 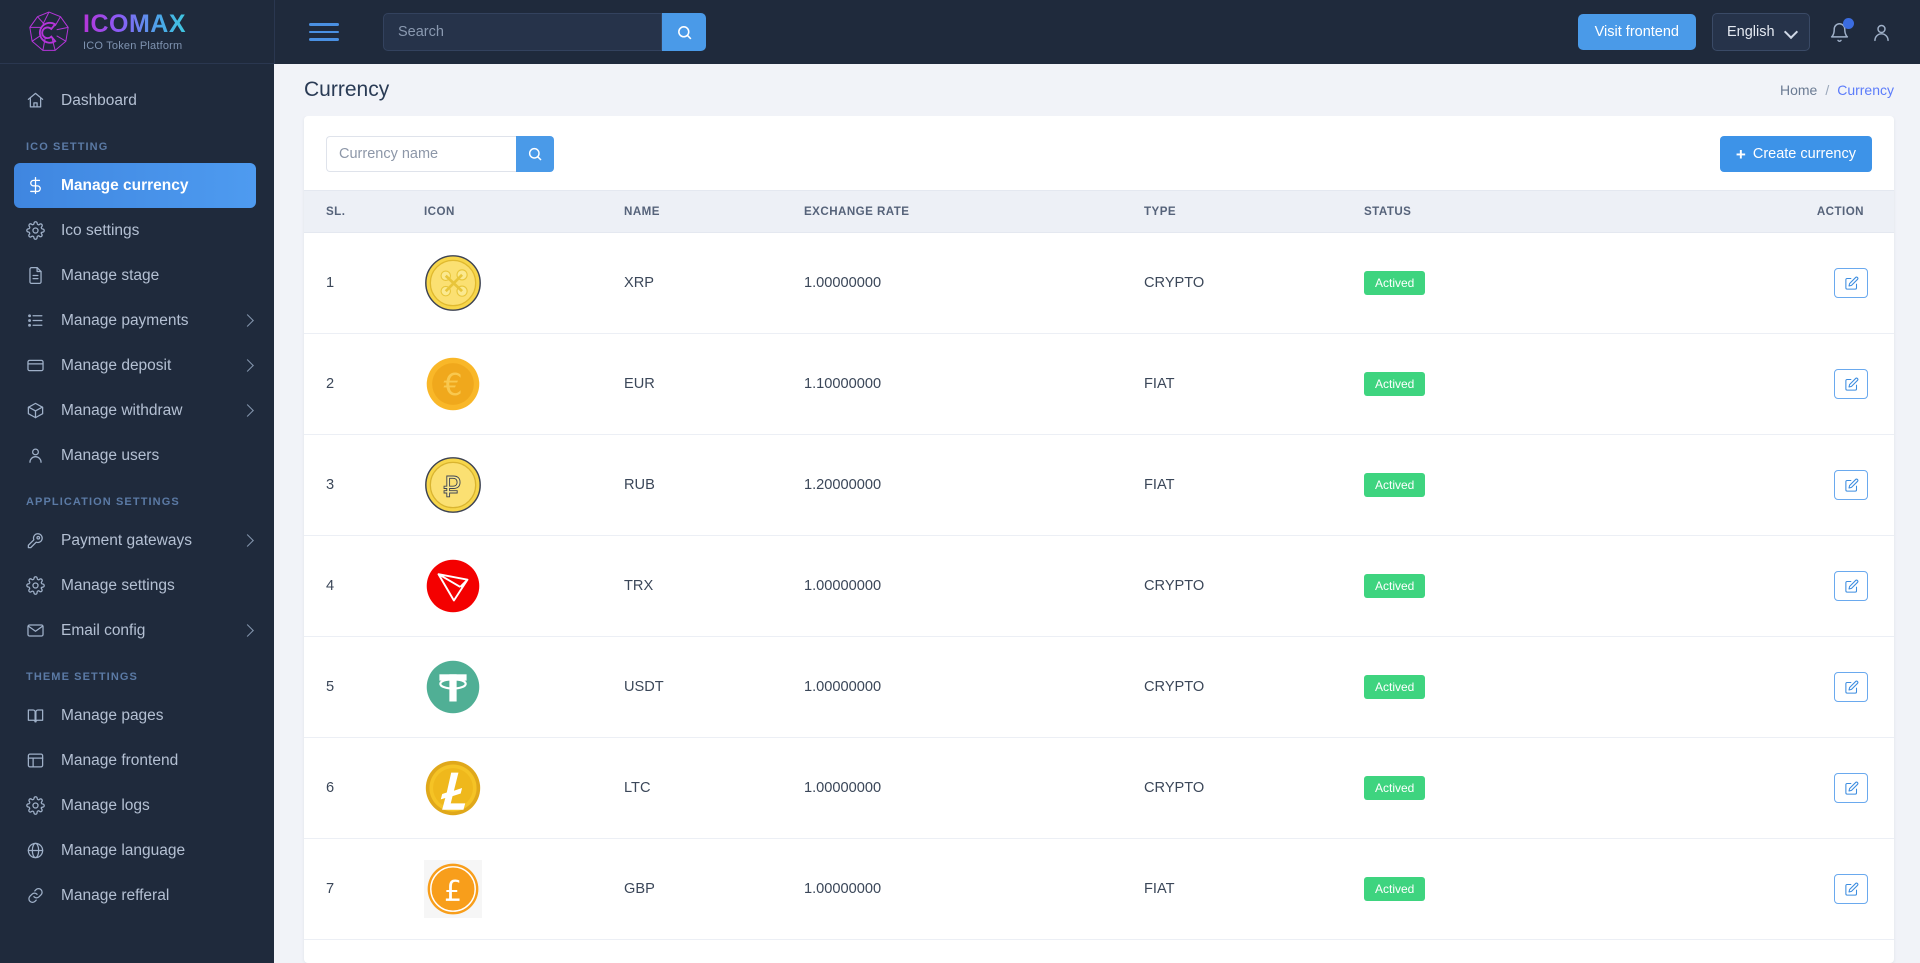 I want to click on language-selector-wrap: English, so click(x=1761, y=32).